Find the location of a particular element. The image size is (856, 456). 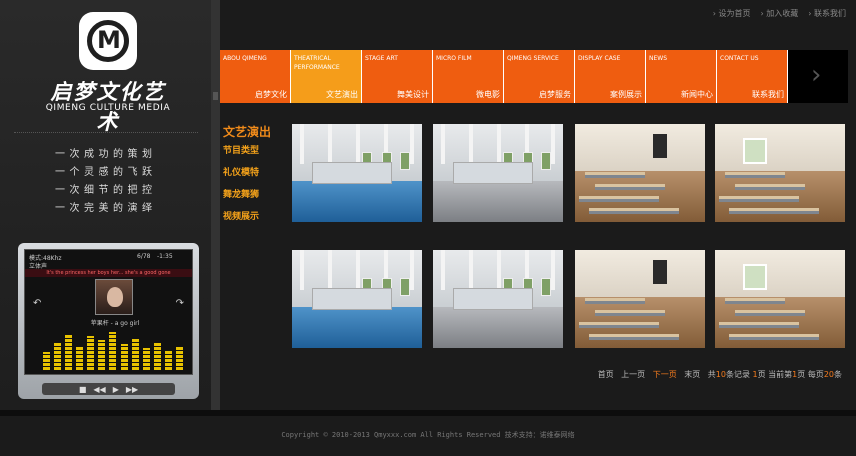

current-prefix: 当前第 is located at coordinates (780, 374).